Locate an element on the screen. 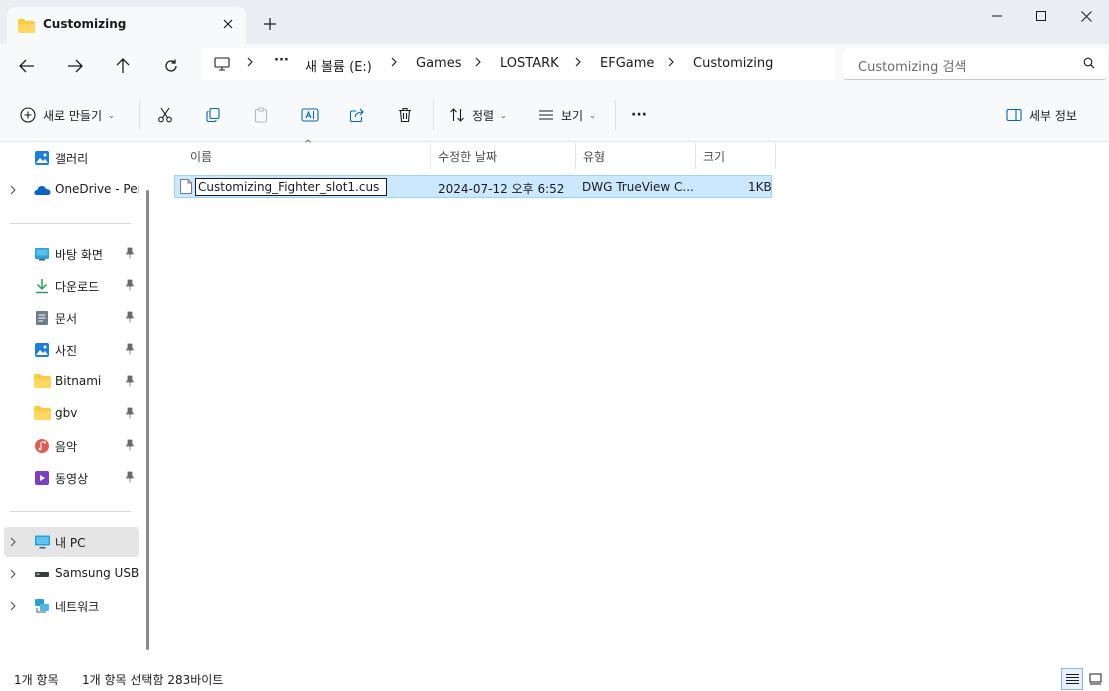 The width and height of the screenshot is (1109, 691). sidebar-item-this-pc: 내 PC is located at coordinates (71, 542).